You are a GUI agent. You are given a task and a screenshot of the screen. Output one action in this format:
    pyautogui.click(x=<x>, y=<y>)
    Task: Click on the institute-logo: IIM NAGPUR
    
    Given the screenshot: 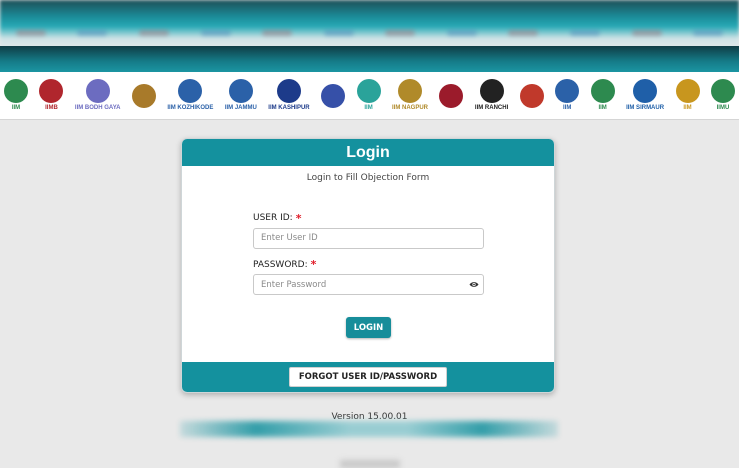 What is the action you would take?
    pyautogui.click(x=410, y=96)
    